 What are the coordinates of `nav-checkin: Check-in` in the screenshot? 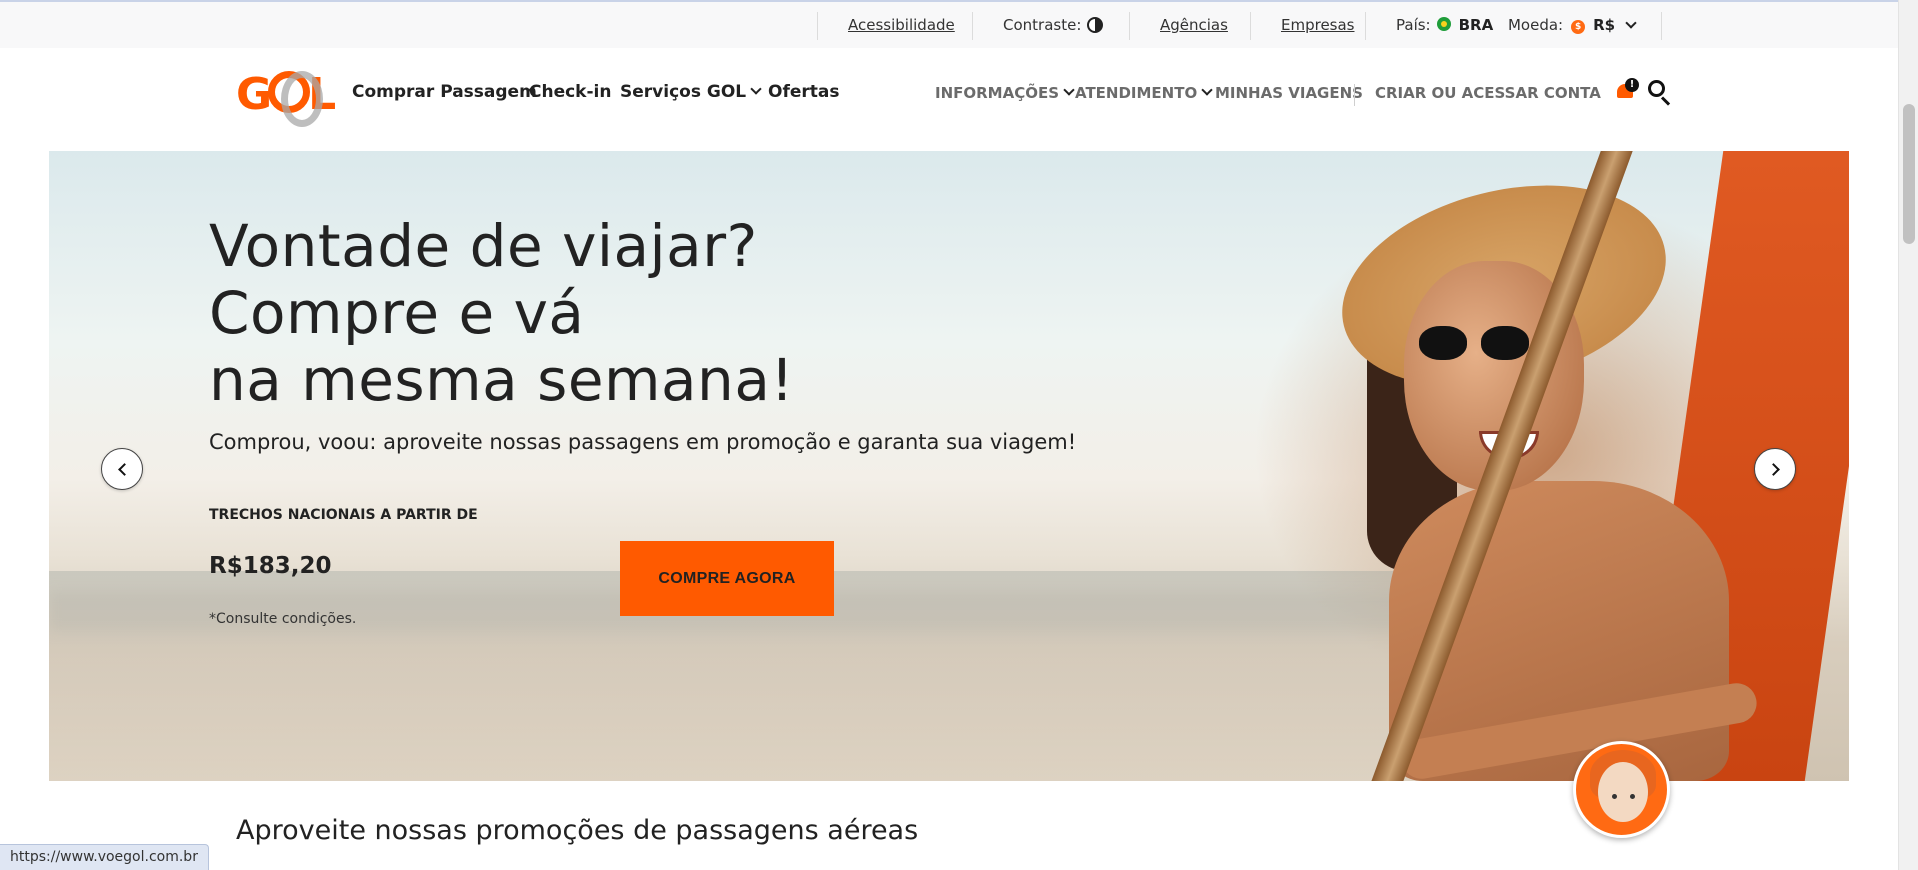 It's located at (570, 92).